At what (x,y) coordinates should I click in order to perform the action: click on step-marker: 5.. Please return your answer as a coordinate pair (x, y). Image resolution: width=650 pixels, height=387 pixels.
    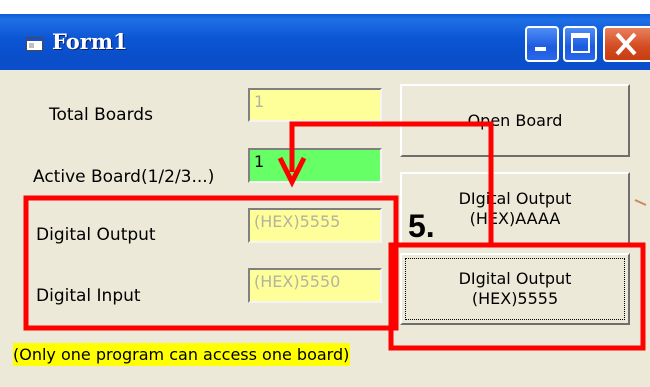
    Looking at the image, I should click on (421, 226).